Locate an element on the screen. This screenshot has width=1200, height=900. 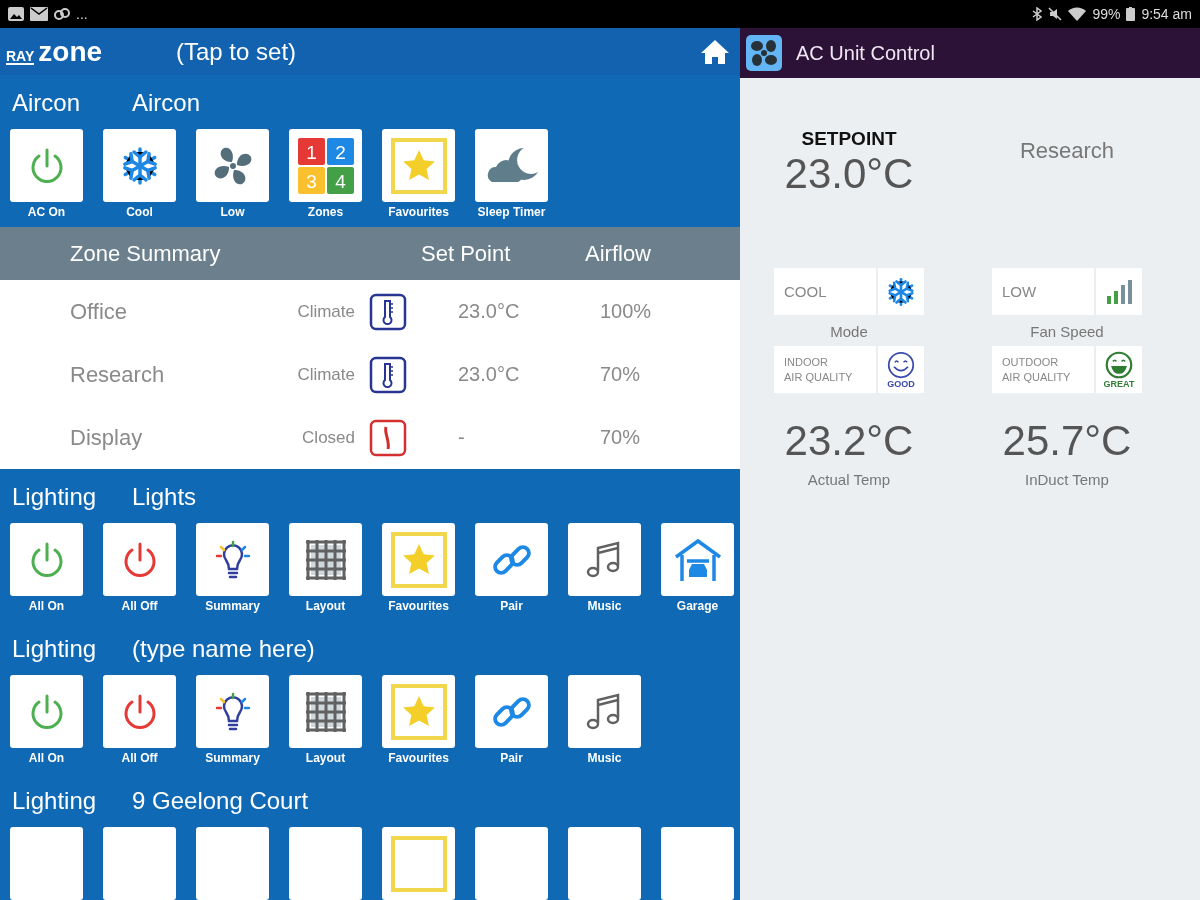
tile-label: Sleep Timer is located at coordinates (511, 212).